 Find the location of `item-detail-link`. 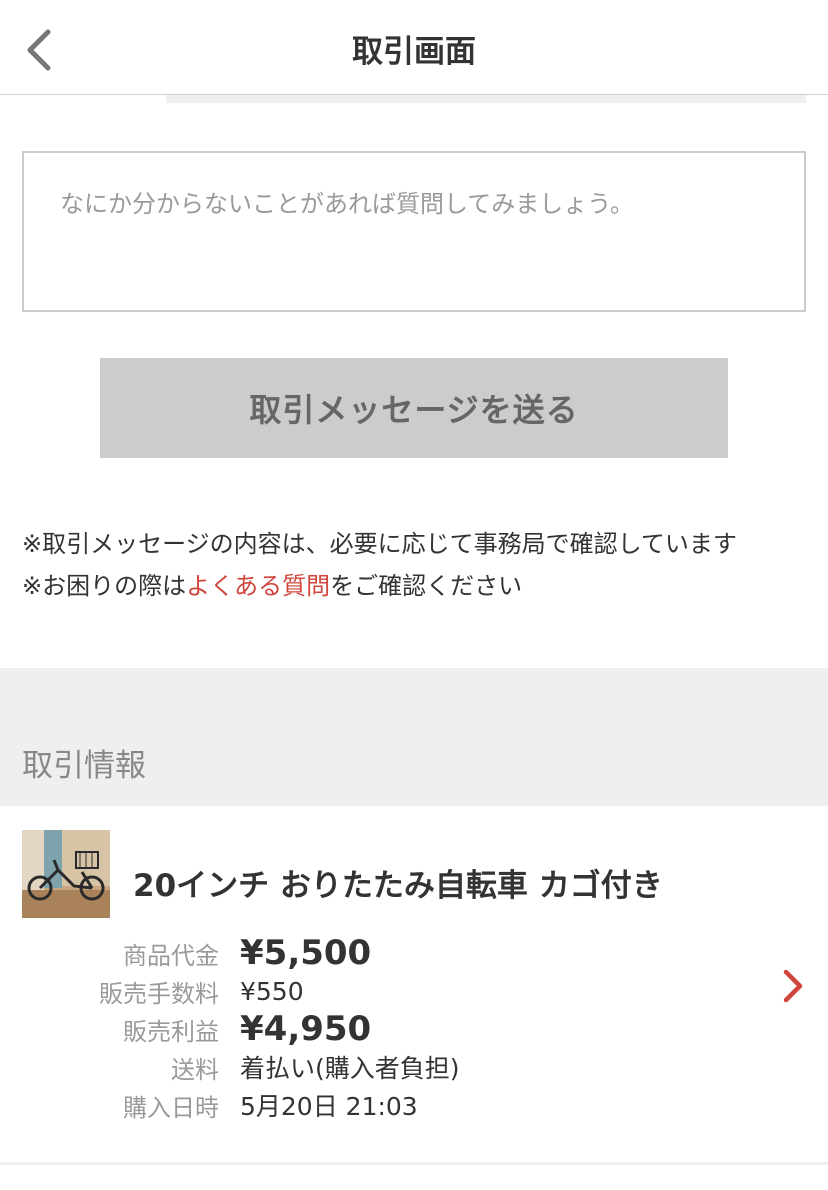

item-detail-link is located at coordinates (793, 986).